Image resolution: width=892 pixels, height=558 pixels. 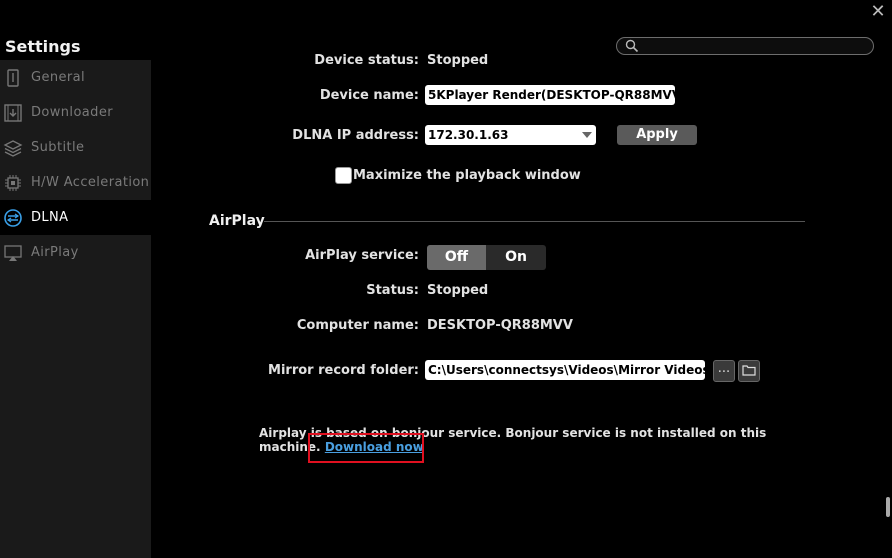 I want to click on highlight-box, so click(x=366, y=448).